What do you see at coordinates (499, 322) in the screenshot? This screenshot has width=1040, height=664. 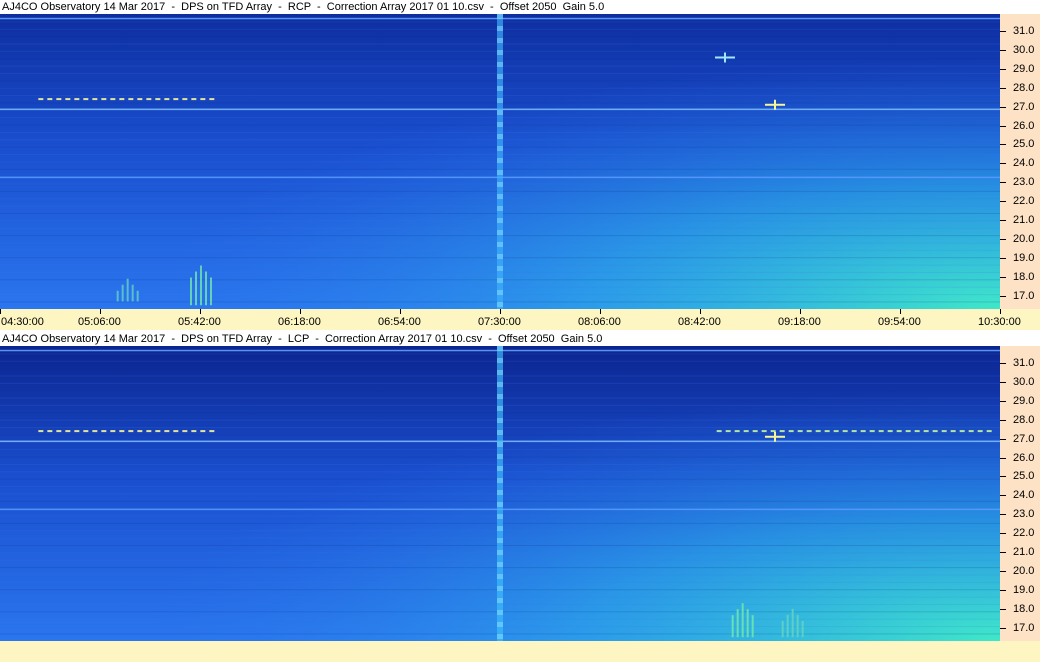 I see `x-tick-label: 07:30:00` at bounding box center [499, 322].